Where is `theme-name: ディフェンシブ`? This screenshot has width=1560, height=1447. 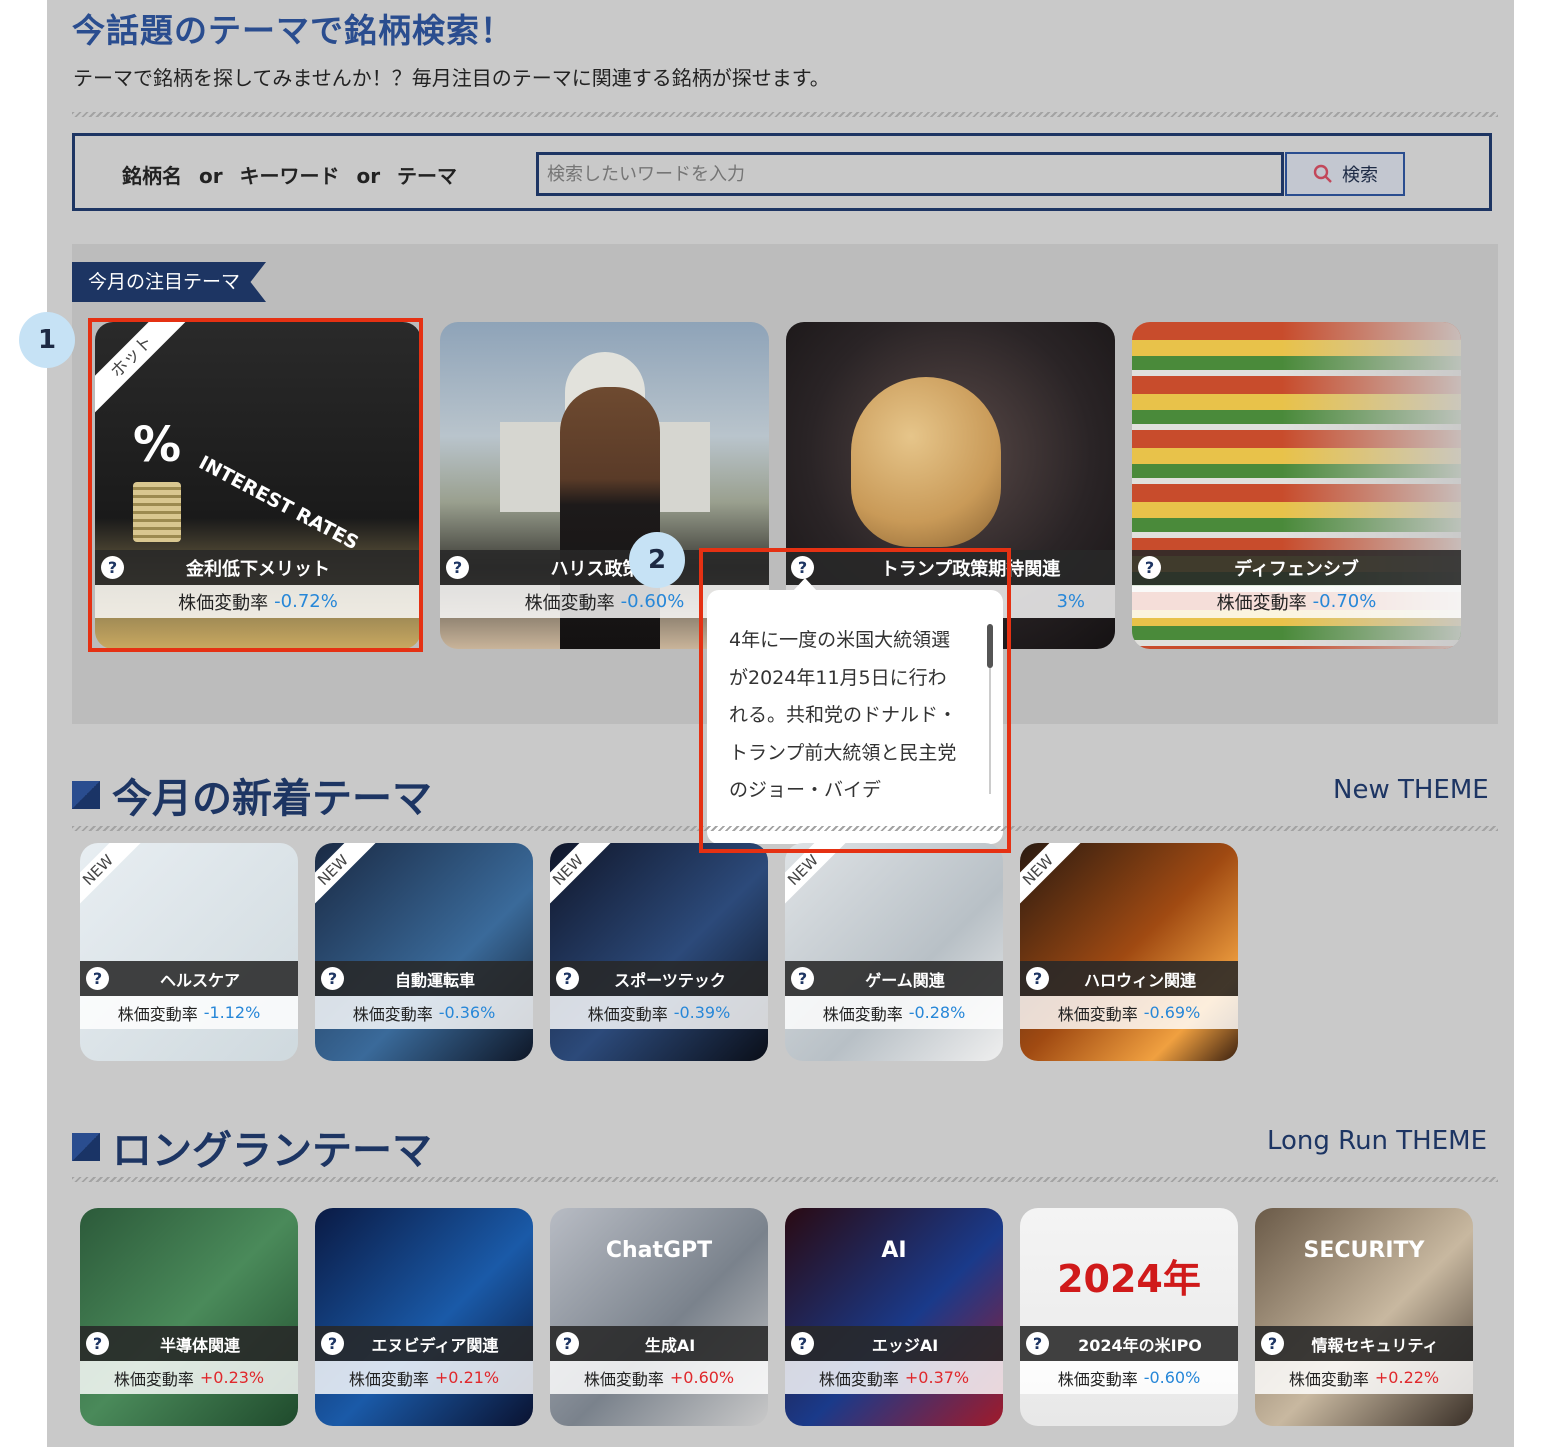
theme-name: ディフェンシブ is located at coordinates (1296, 569).